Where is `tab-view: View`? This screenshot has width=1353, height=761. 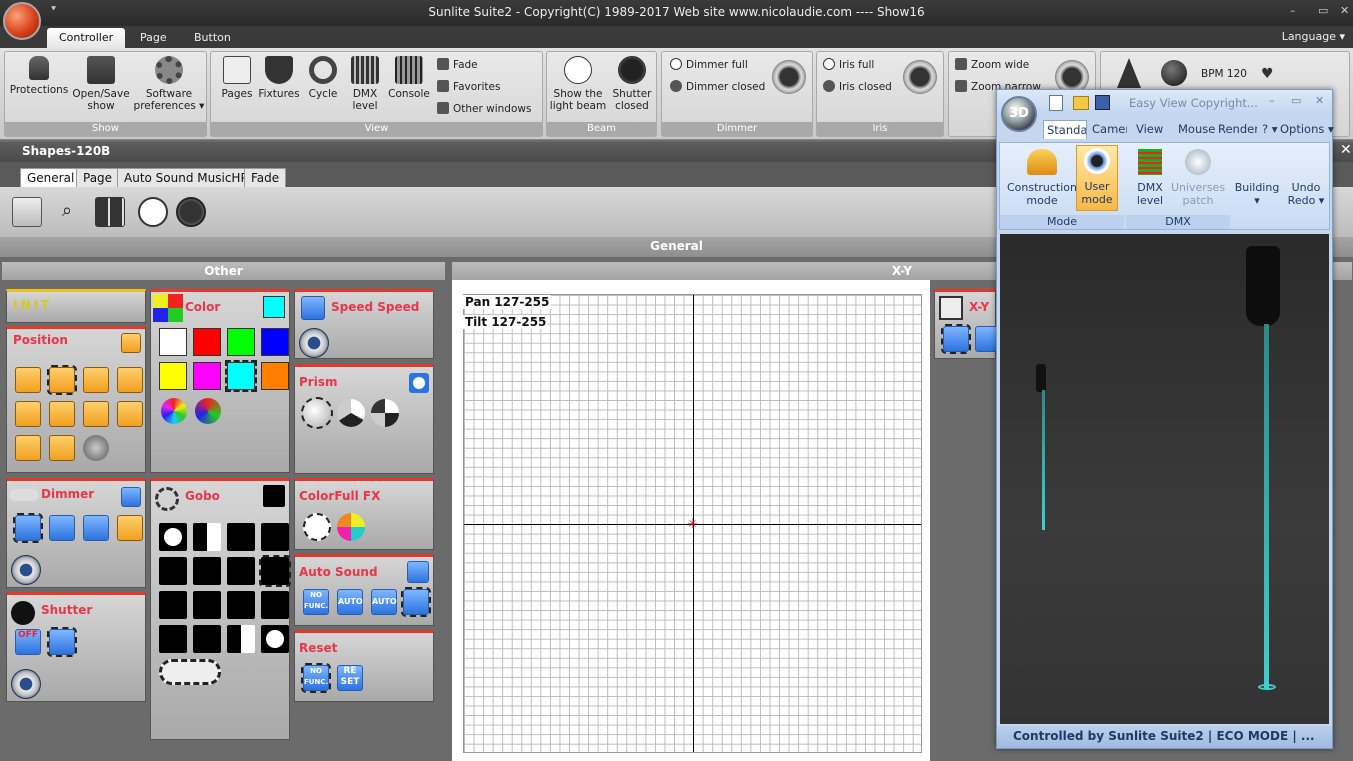 tab-view: View is located at coordinates (1149, 129).